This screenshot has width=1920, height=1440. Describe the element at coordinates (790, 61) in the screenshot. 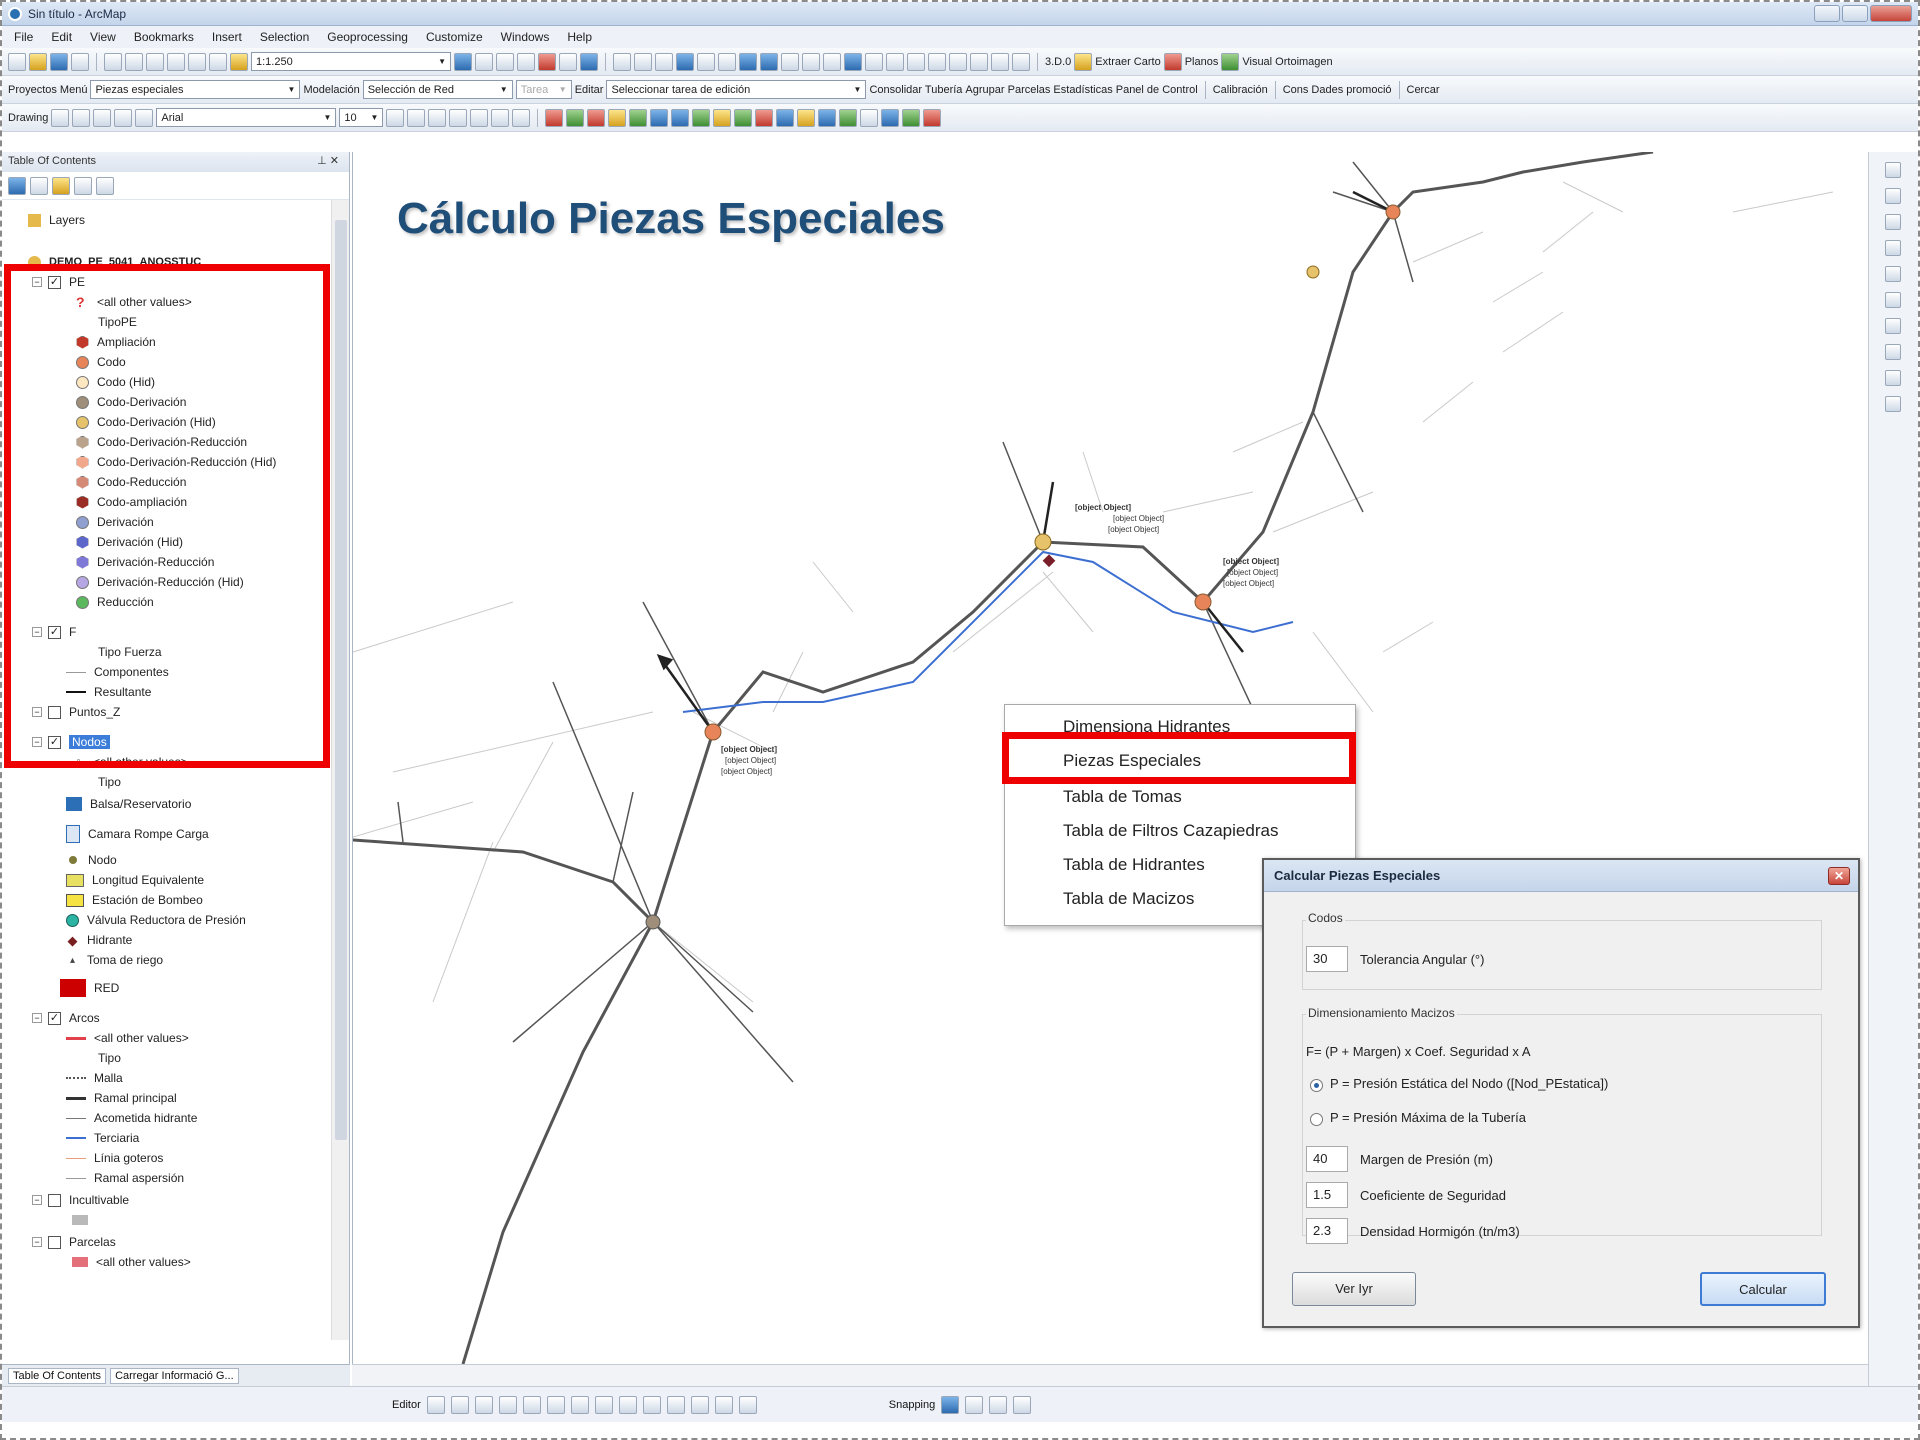

I see `select-features-icon` at that location.